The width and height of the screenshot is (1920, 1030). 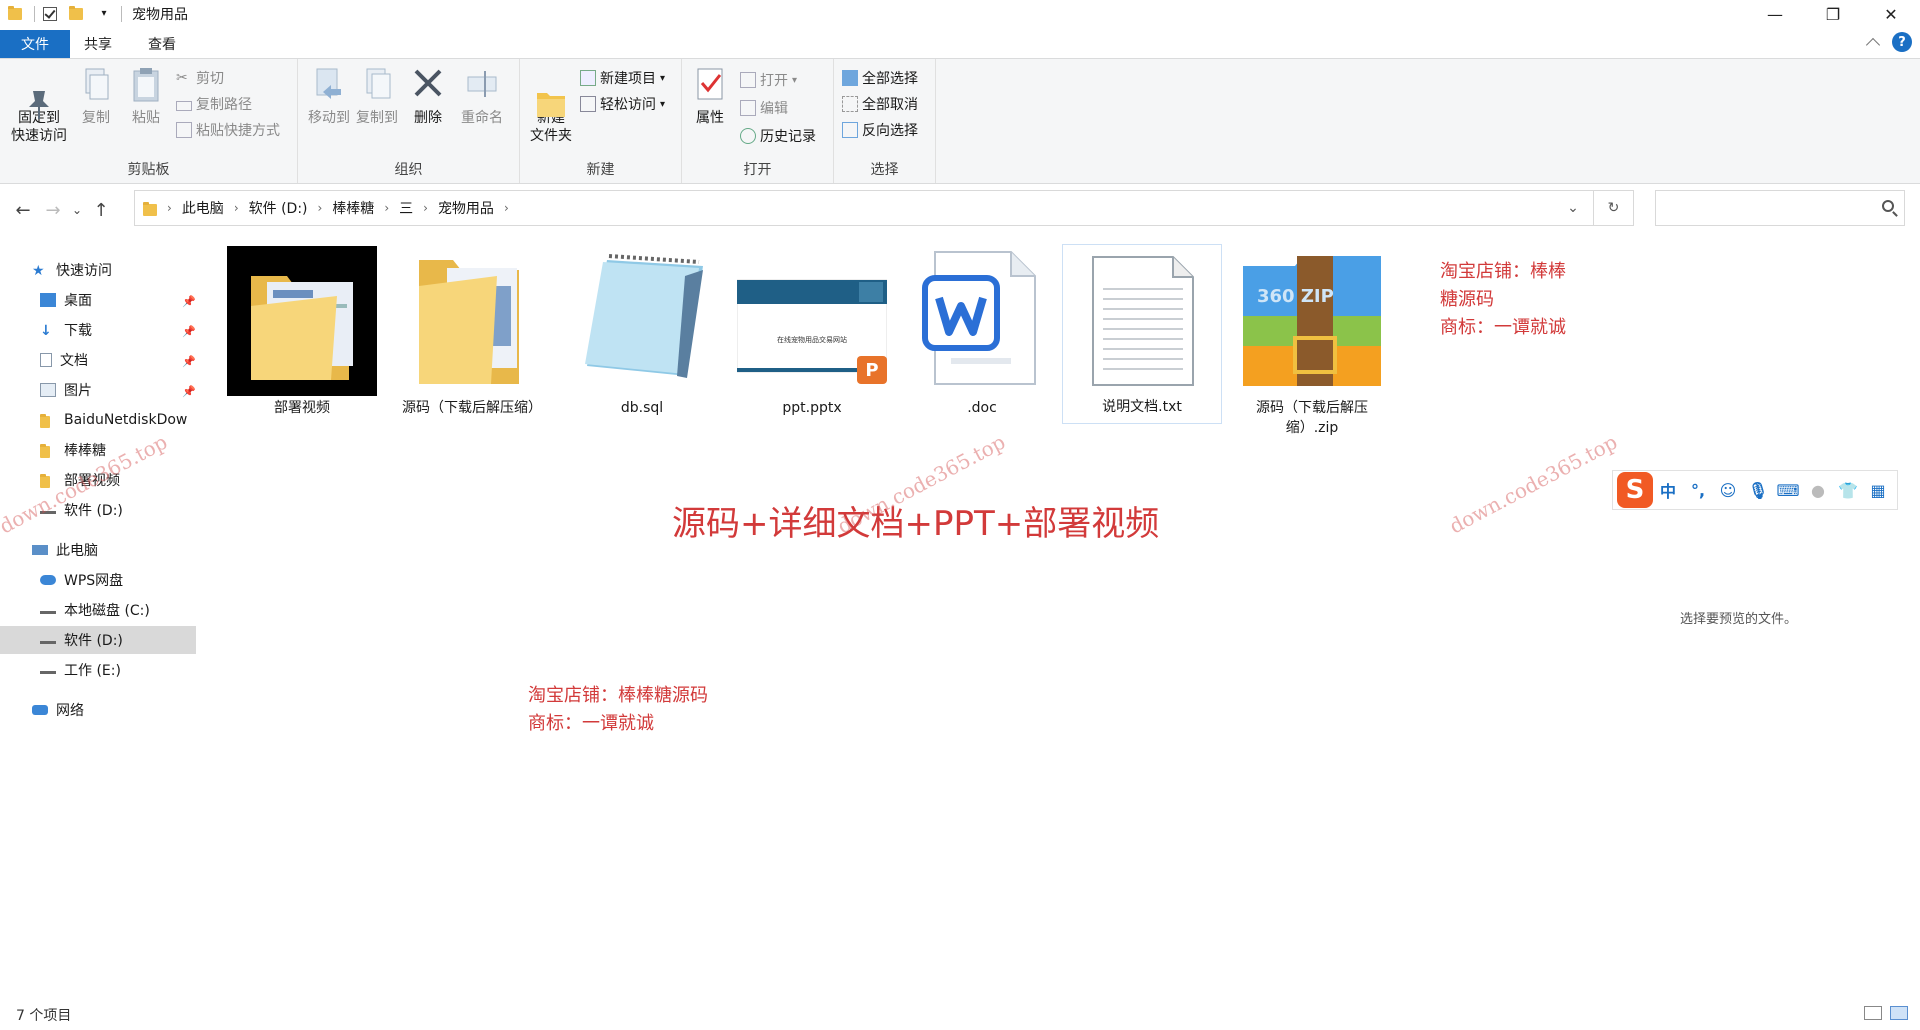 What do you see at coordinates (406, 208) in the screenshot?
I see `crumb-san: 三` at bounding box center [406, 208].